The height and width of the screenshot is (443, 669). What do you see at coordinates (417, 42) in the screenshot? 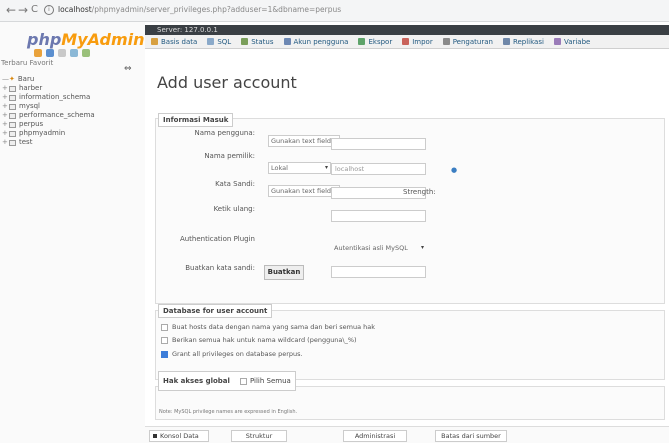
I see `tab-import: Impor` at bounding box center [417, 42].